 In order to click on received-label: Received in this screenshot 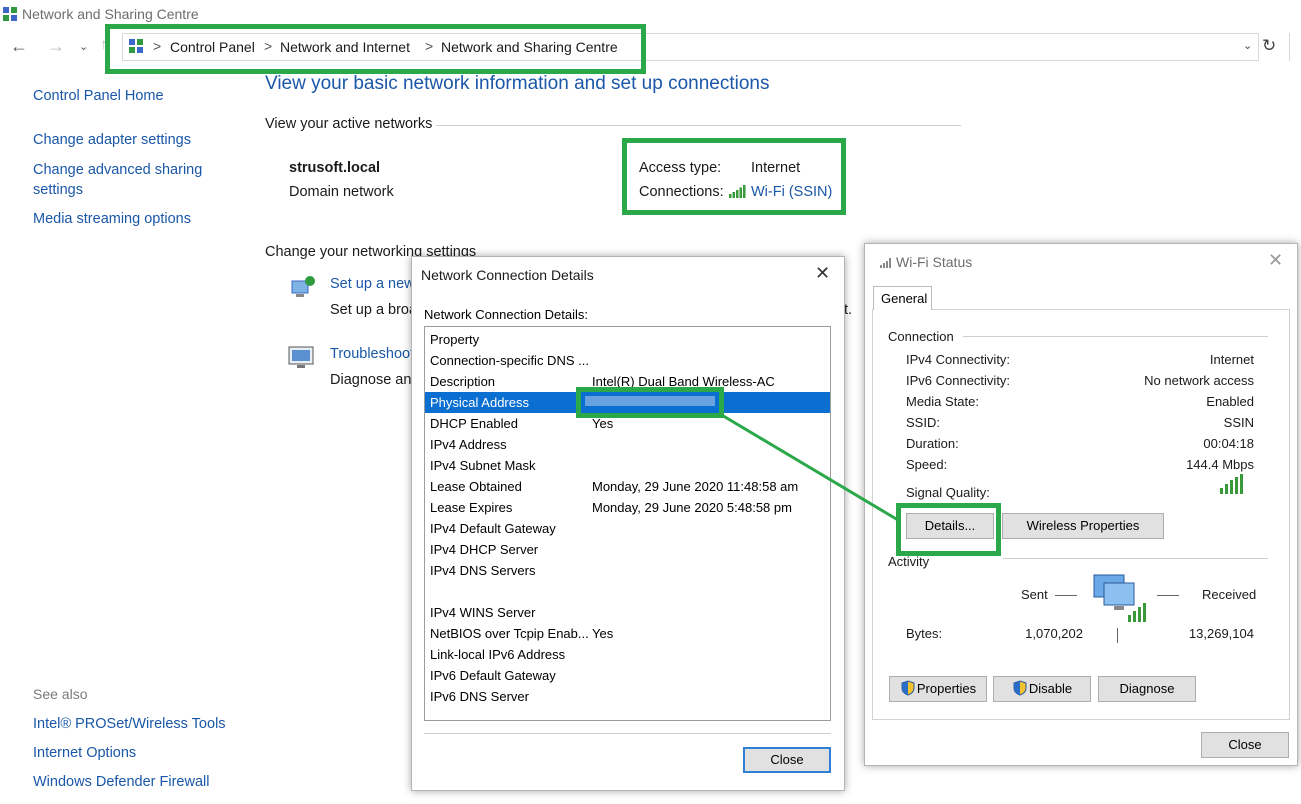, I will do `click(1229, 594)`.